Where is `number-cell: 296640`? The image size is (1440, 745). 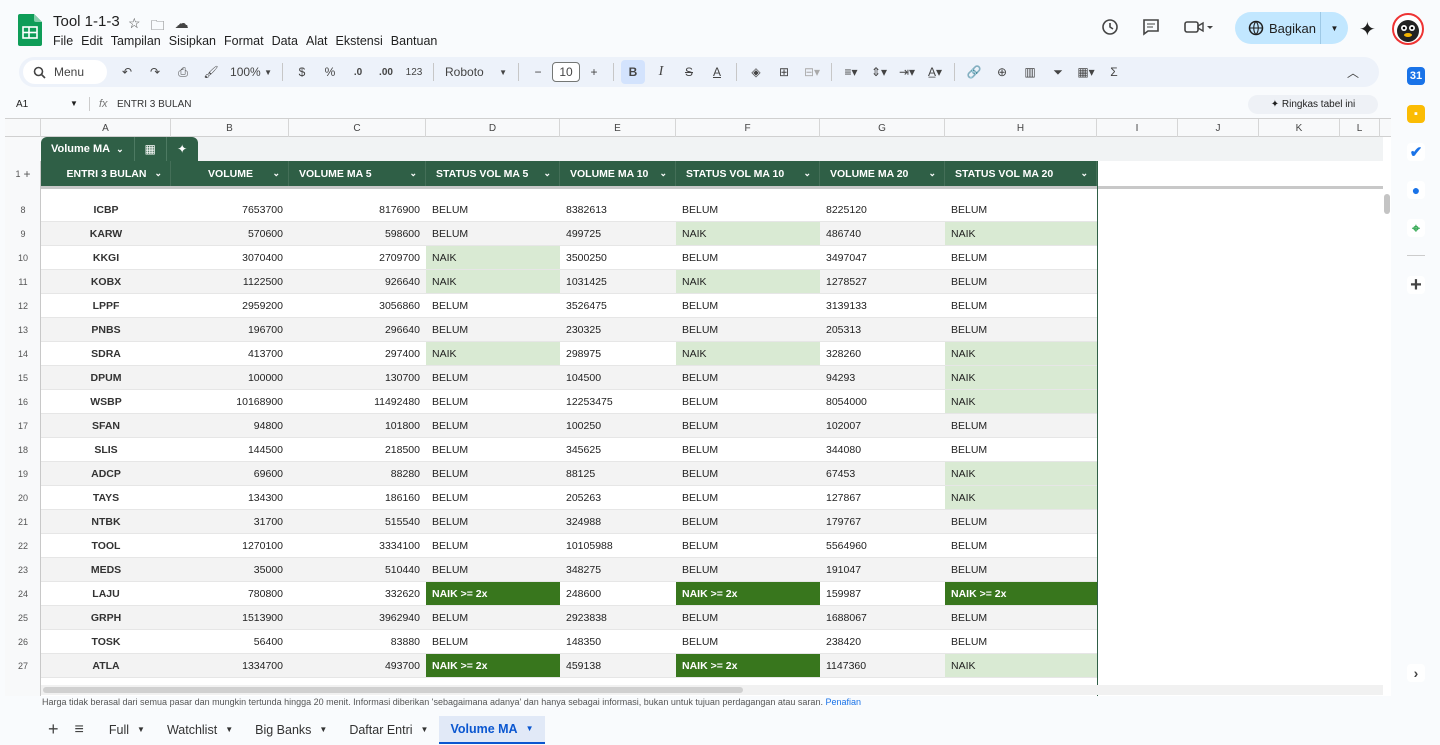 number-cell: 296640 is located at coordinates (357, 330).